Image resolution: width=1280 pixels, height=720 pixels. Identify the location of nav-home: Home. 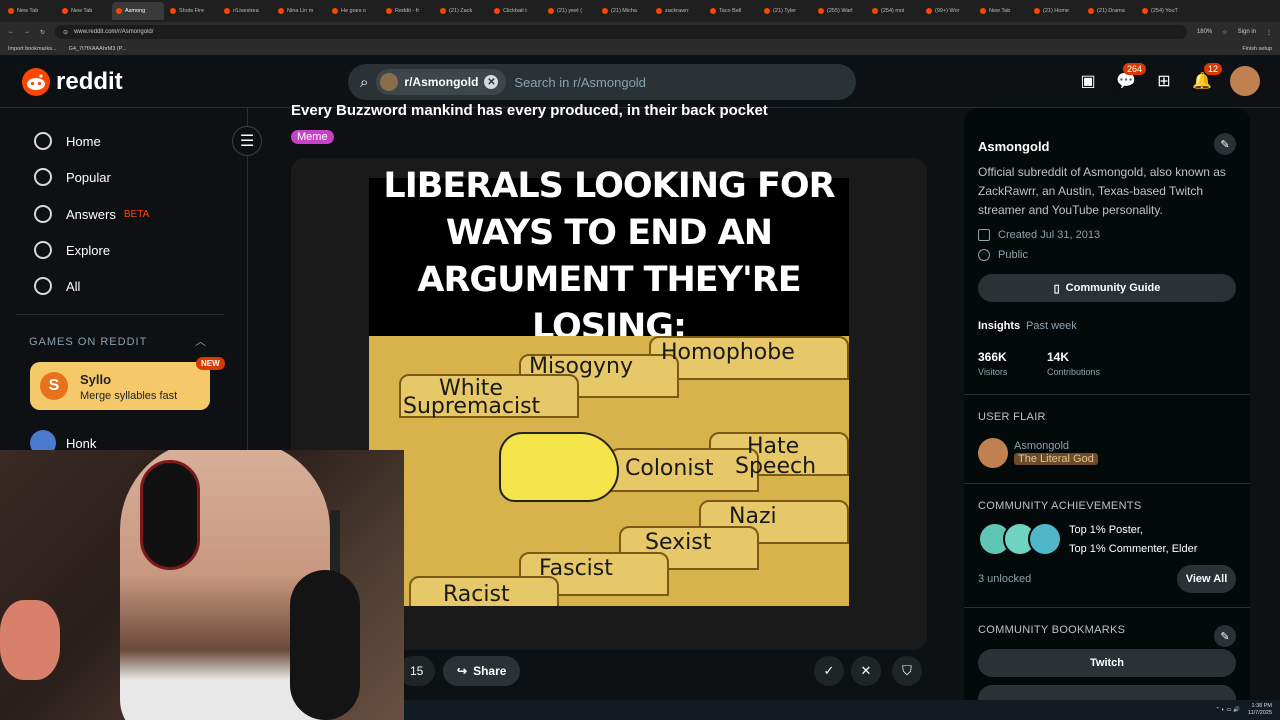
(67, 141).